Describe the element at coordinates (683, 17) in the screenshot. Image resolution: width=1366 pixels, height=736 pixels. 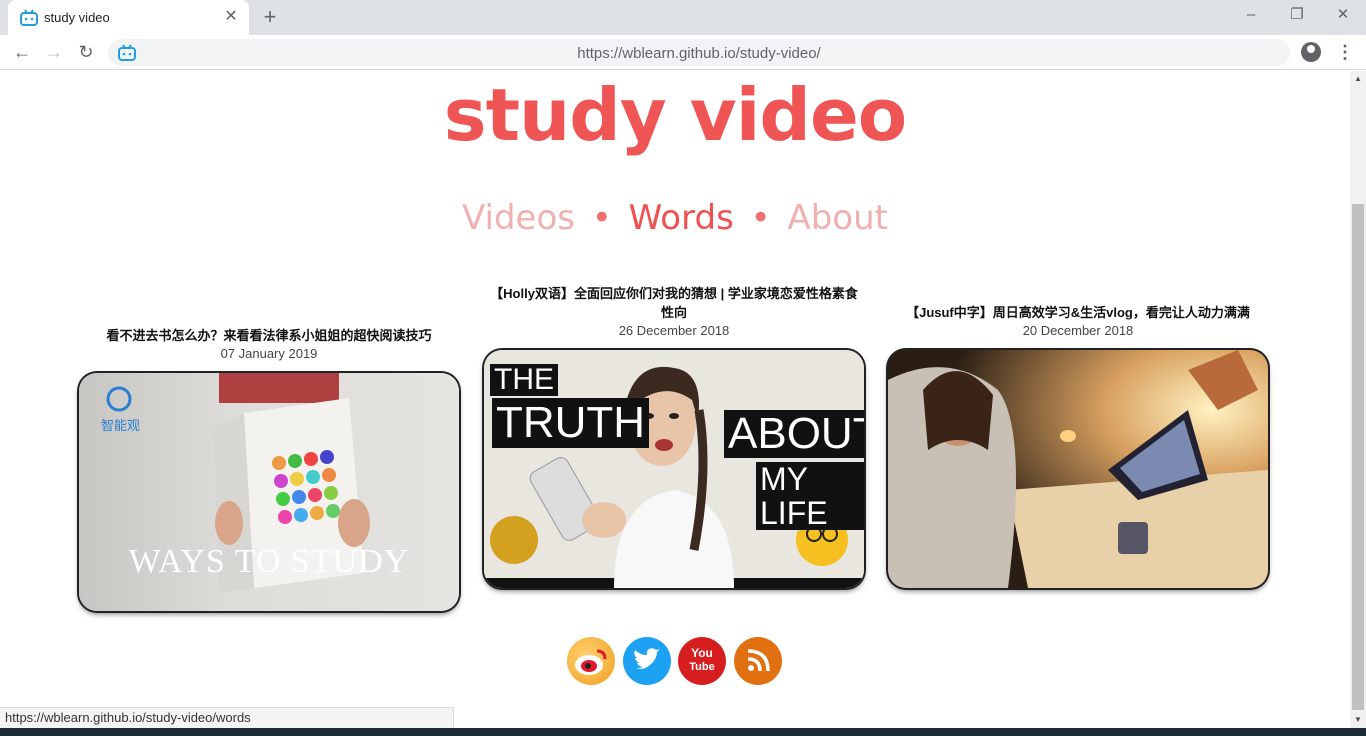
I see `tab-bar: study video ✕ + – ❐ ✕` at that location.